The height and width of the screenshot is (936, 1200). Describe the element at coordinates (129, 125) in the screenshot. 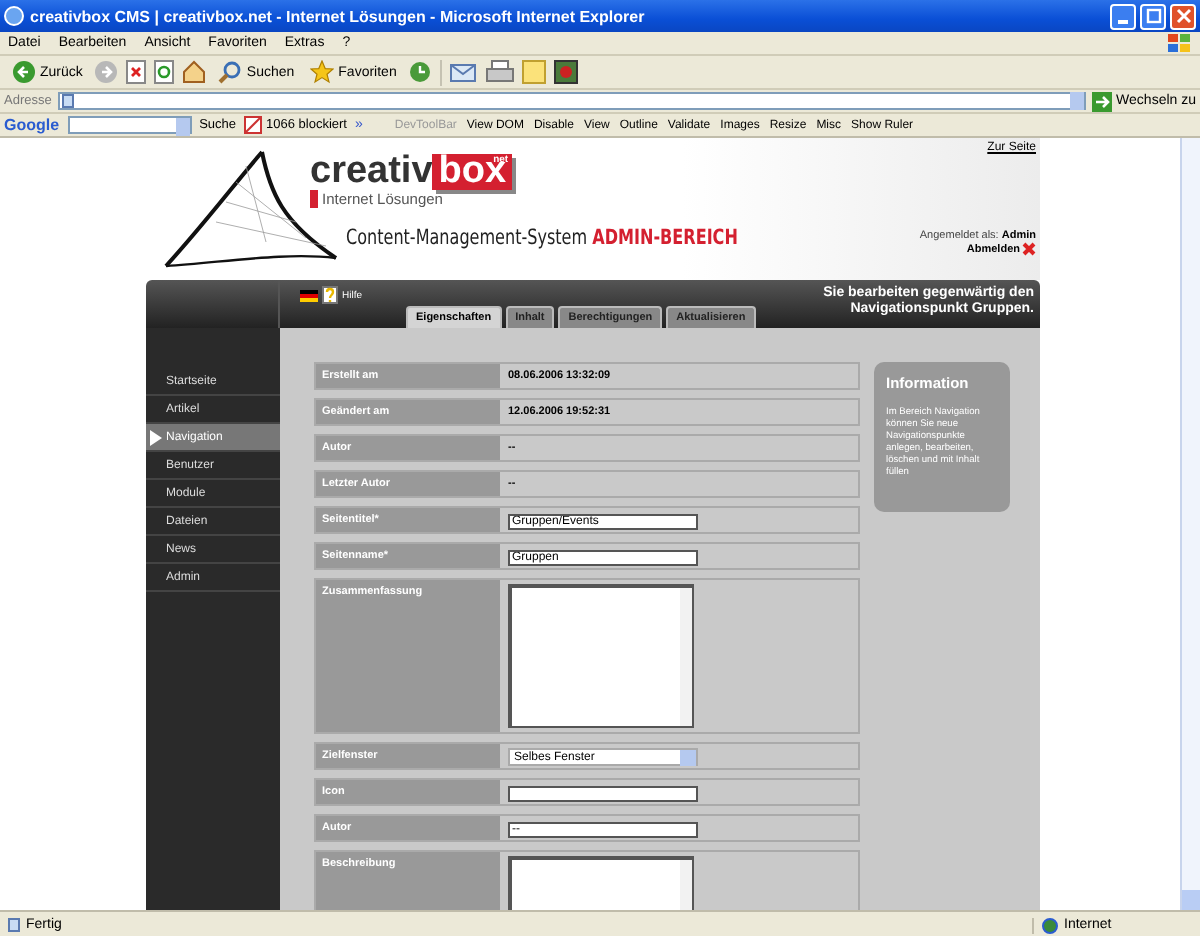

I see `google-search-field` at that location.